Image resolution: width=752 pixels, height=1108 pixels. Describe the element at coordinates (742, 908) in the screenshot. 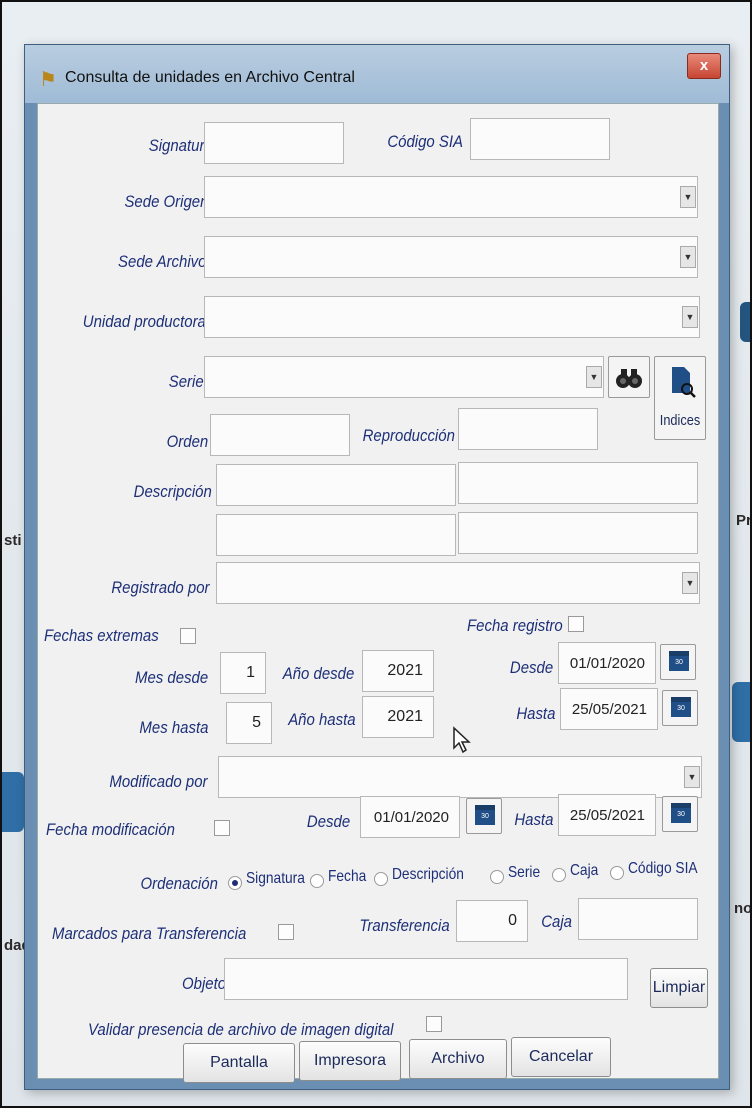

I see `background-text: no:` at that location.